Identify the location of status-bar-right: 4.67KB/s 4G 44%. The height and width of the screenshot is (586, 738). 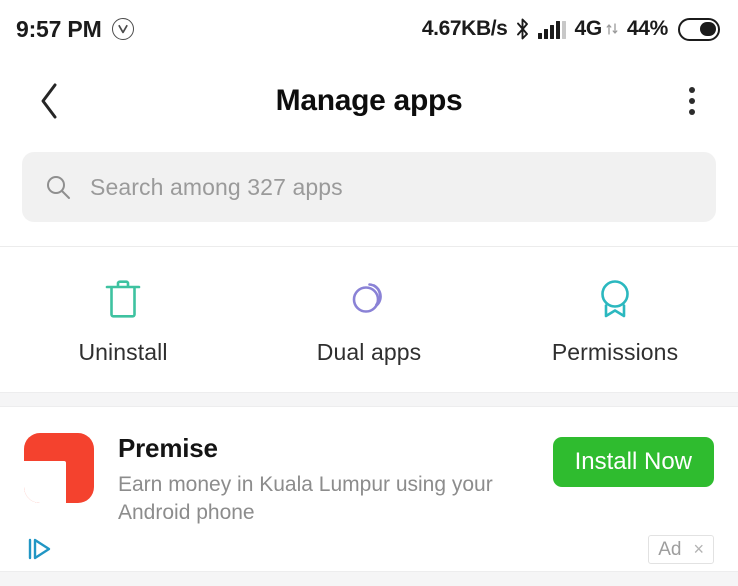
(571, 29).